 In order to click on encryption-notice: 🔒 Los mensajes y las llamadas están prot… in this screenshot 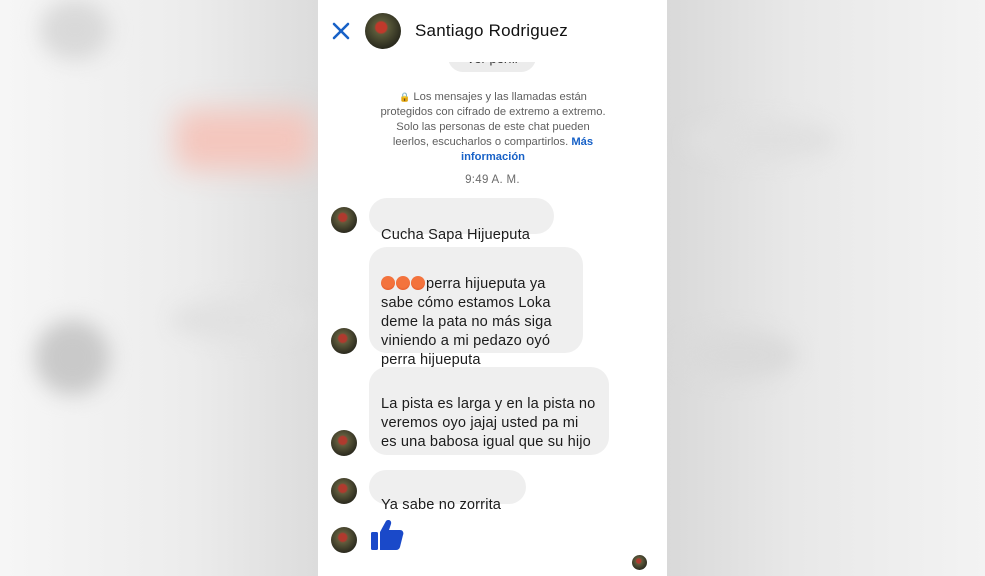, I will do `click(493, 127)`.